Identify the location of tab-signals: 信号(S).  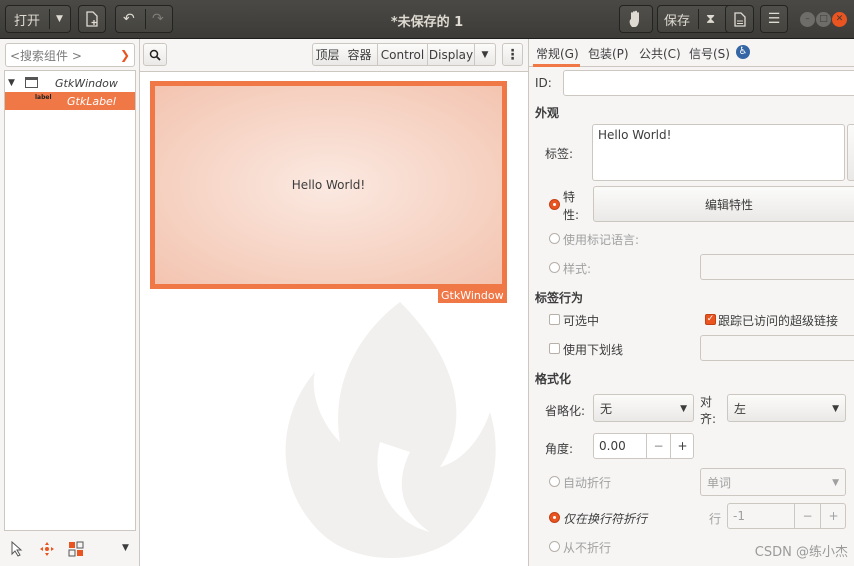
(709, 53).